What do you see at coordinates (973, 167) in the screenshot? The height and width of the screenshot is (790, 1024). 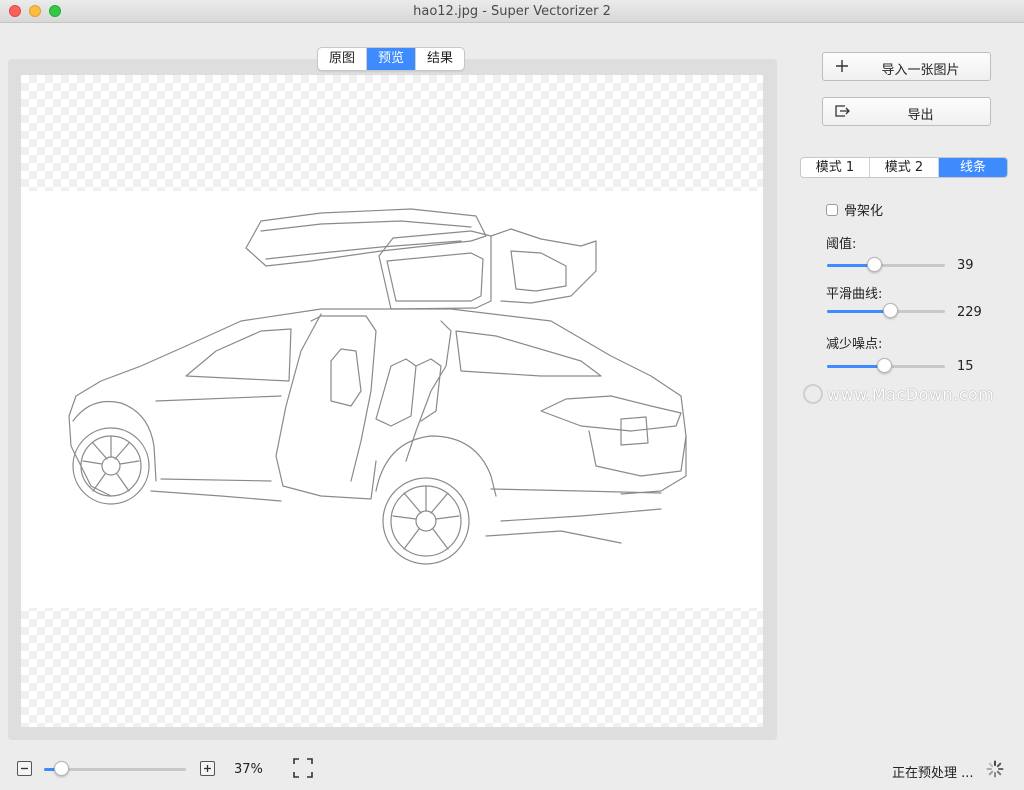 I see `tab-line: 线条` at bounding box center [973, 167].